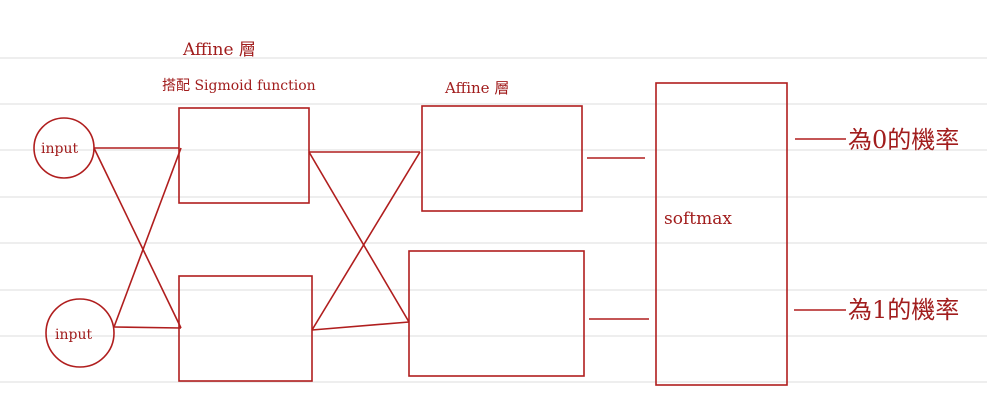  What do you see at coordinates (903, 140) in the screenshot?
I see `output-0-label: 為0的機率` at bounding box center [903, 140].